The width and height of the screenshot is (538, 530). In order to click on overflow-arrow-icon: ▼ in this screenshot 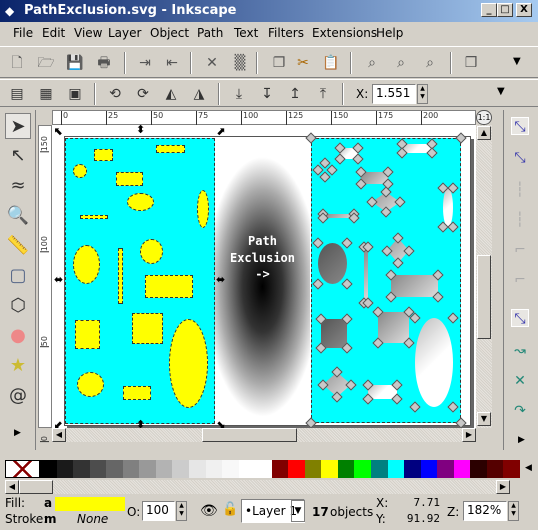, I will do `click(501, 91)`.